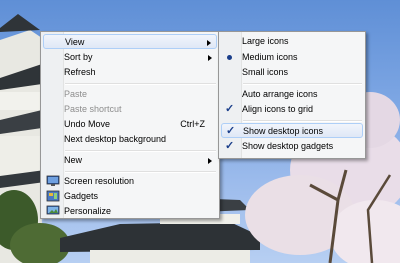 The width and height of the screenshot is (400, 263). I want to click on menu-item-sort-by: Sort by, so click(130, 57).